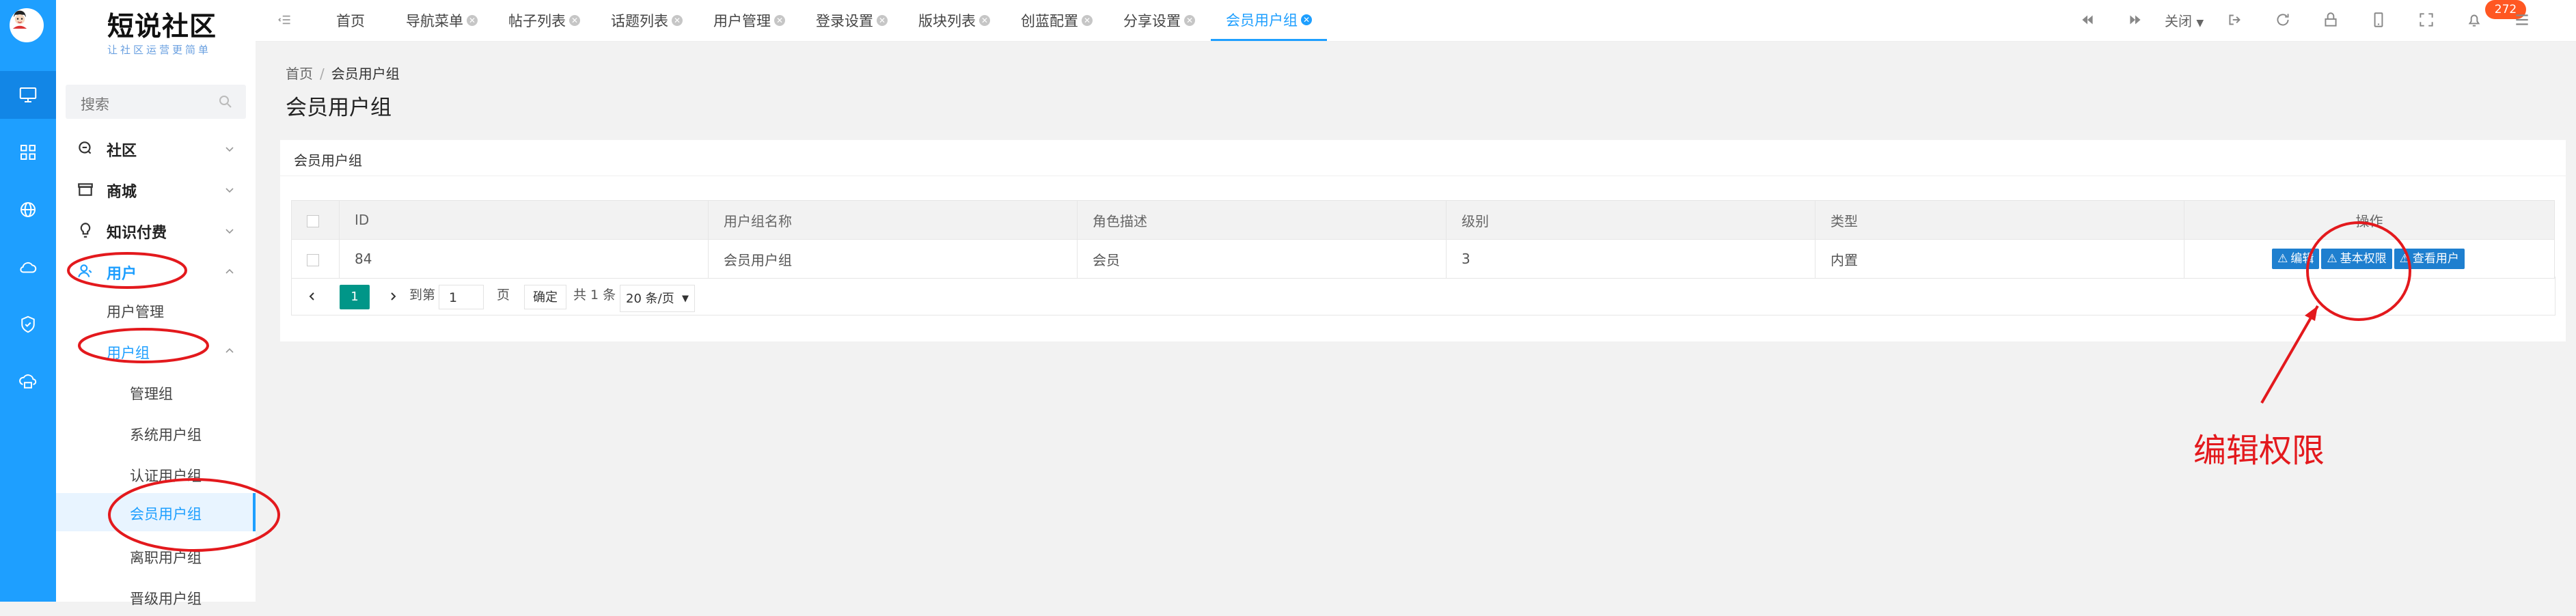 The height and width of the screenshot is (616, 2576). What do you see at coordinates (328, 160) in the screenshot?
I see `card-title: 会员用户组` at bounding box center [328, 160].